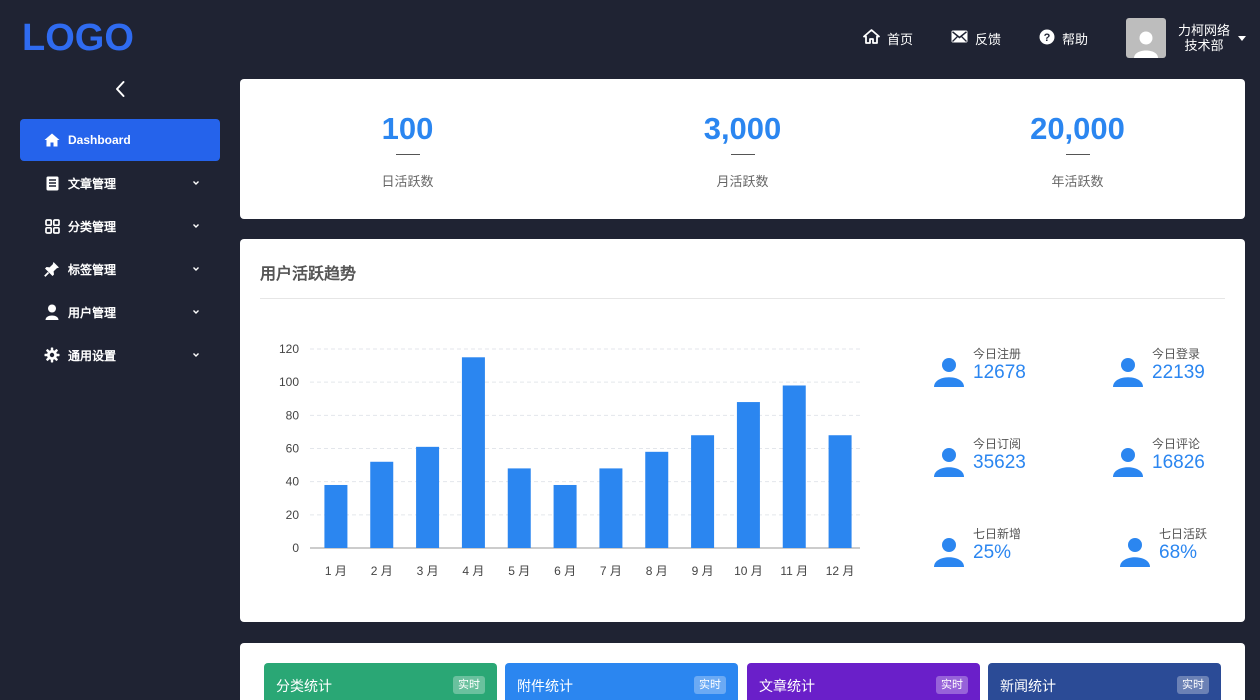 This screenshot has height=700, width=1260. I want to click on collapse-sidebar-button, so click(121, 89).